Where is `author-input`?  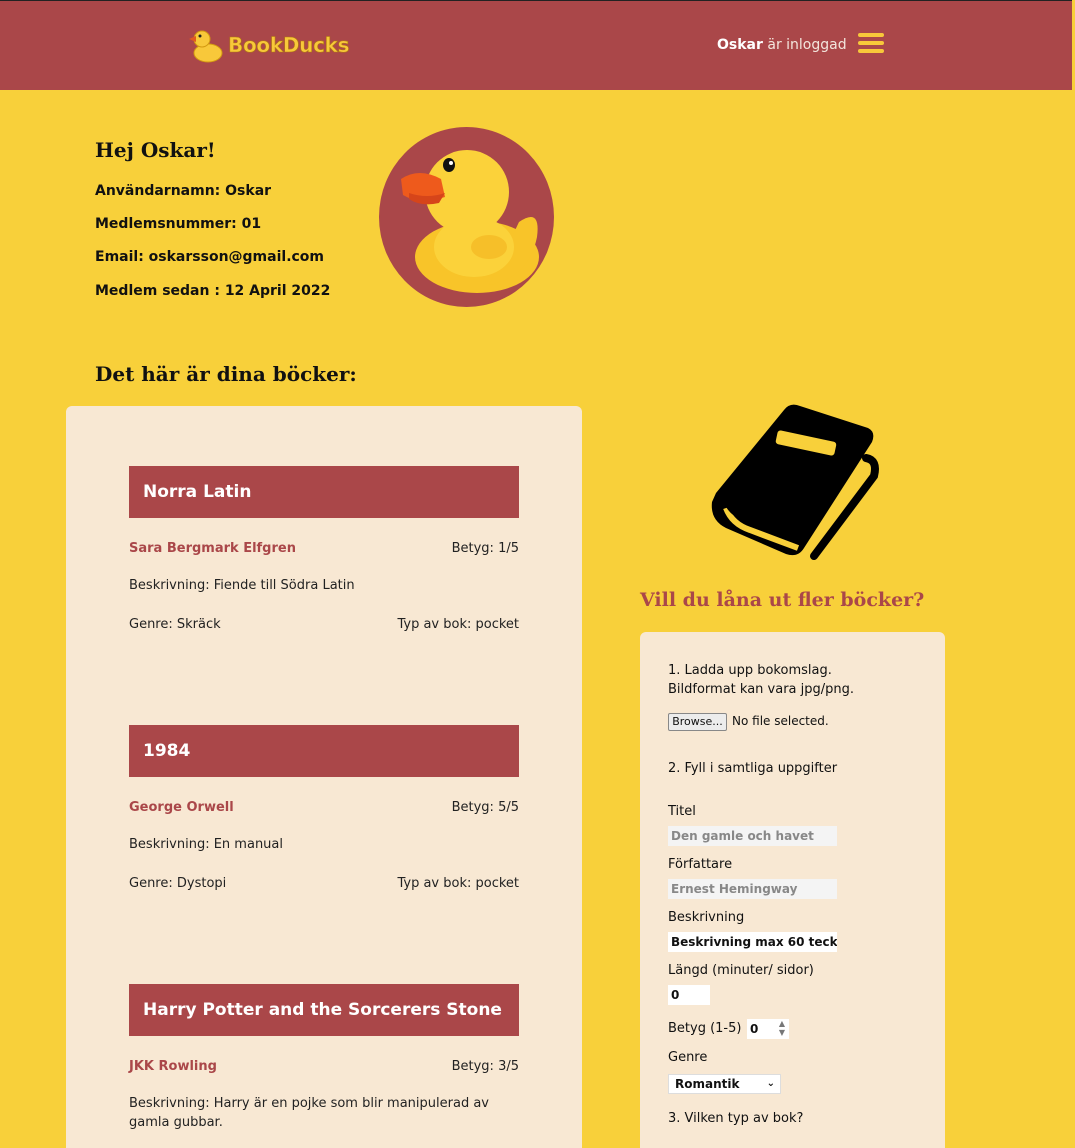
author-input is located at coordinates (752, 889).